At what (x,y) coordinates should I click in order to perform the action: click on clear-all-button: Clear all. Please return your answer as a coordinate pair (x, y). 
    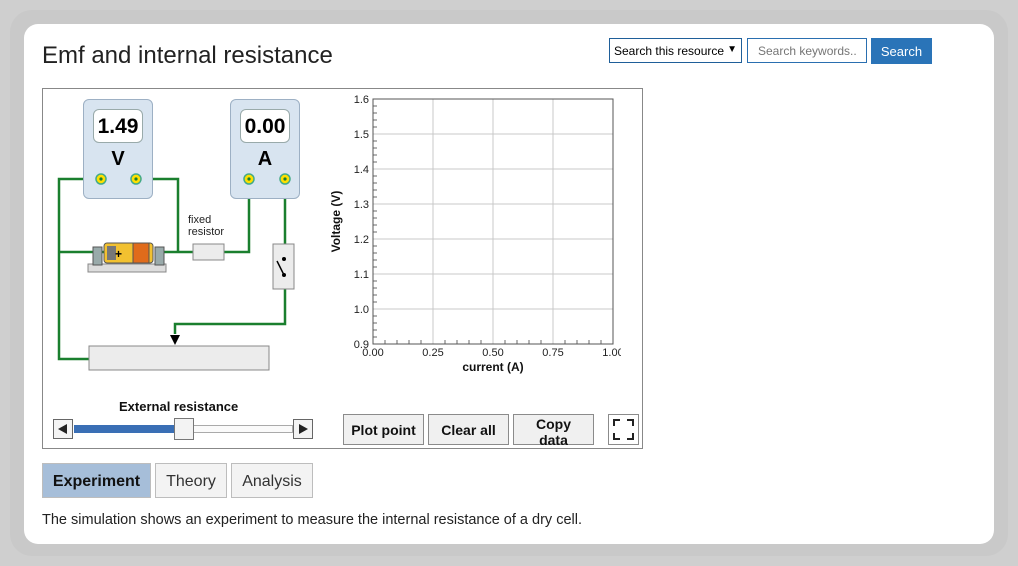
    Looking at the image, I should click on (468, 429).